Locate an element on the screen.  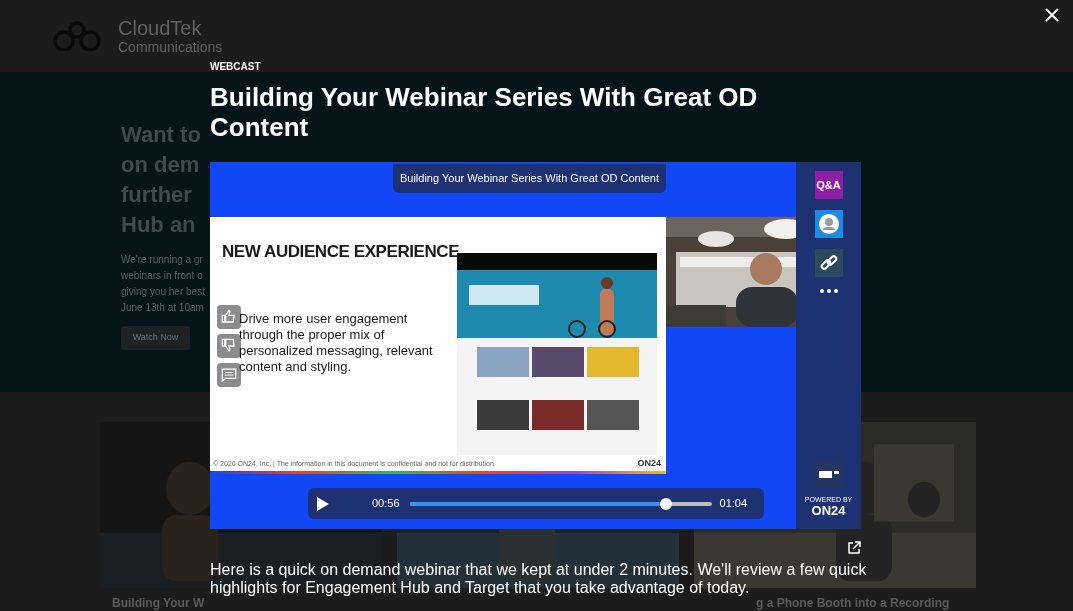
slide-heading: NEW AUDIENCE EXPERIENCE is located at coordinates (341, 252).